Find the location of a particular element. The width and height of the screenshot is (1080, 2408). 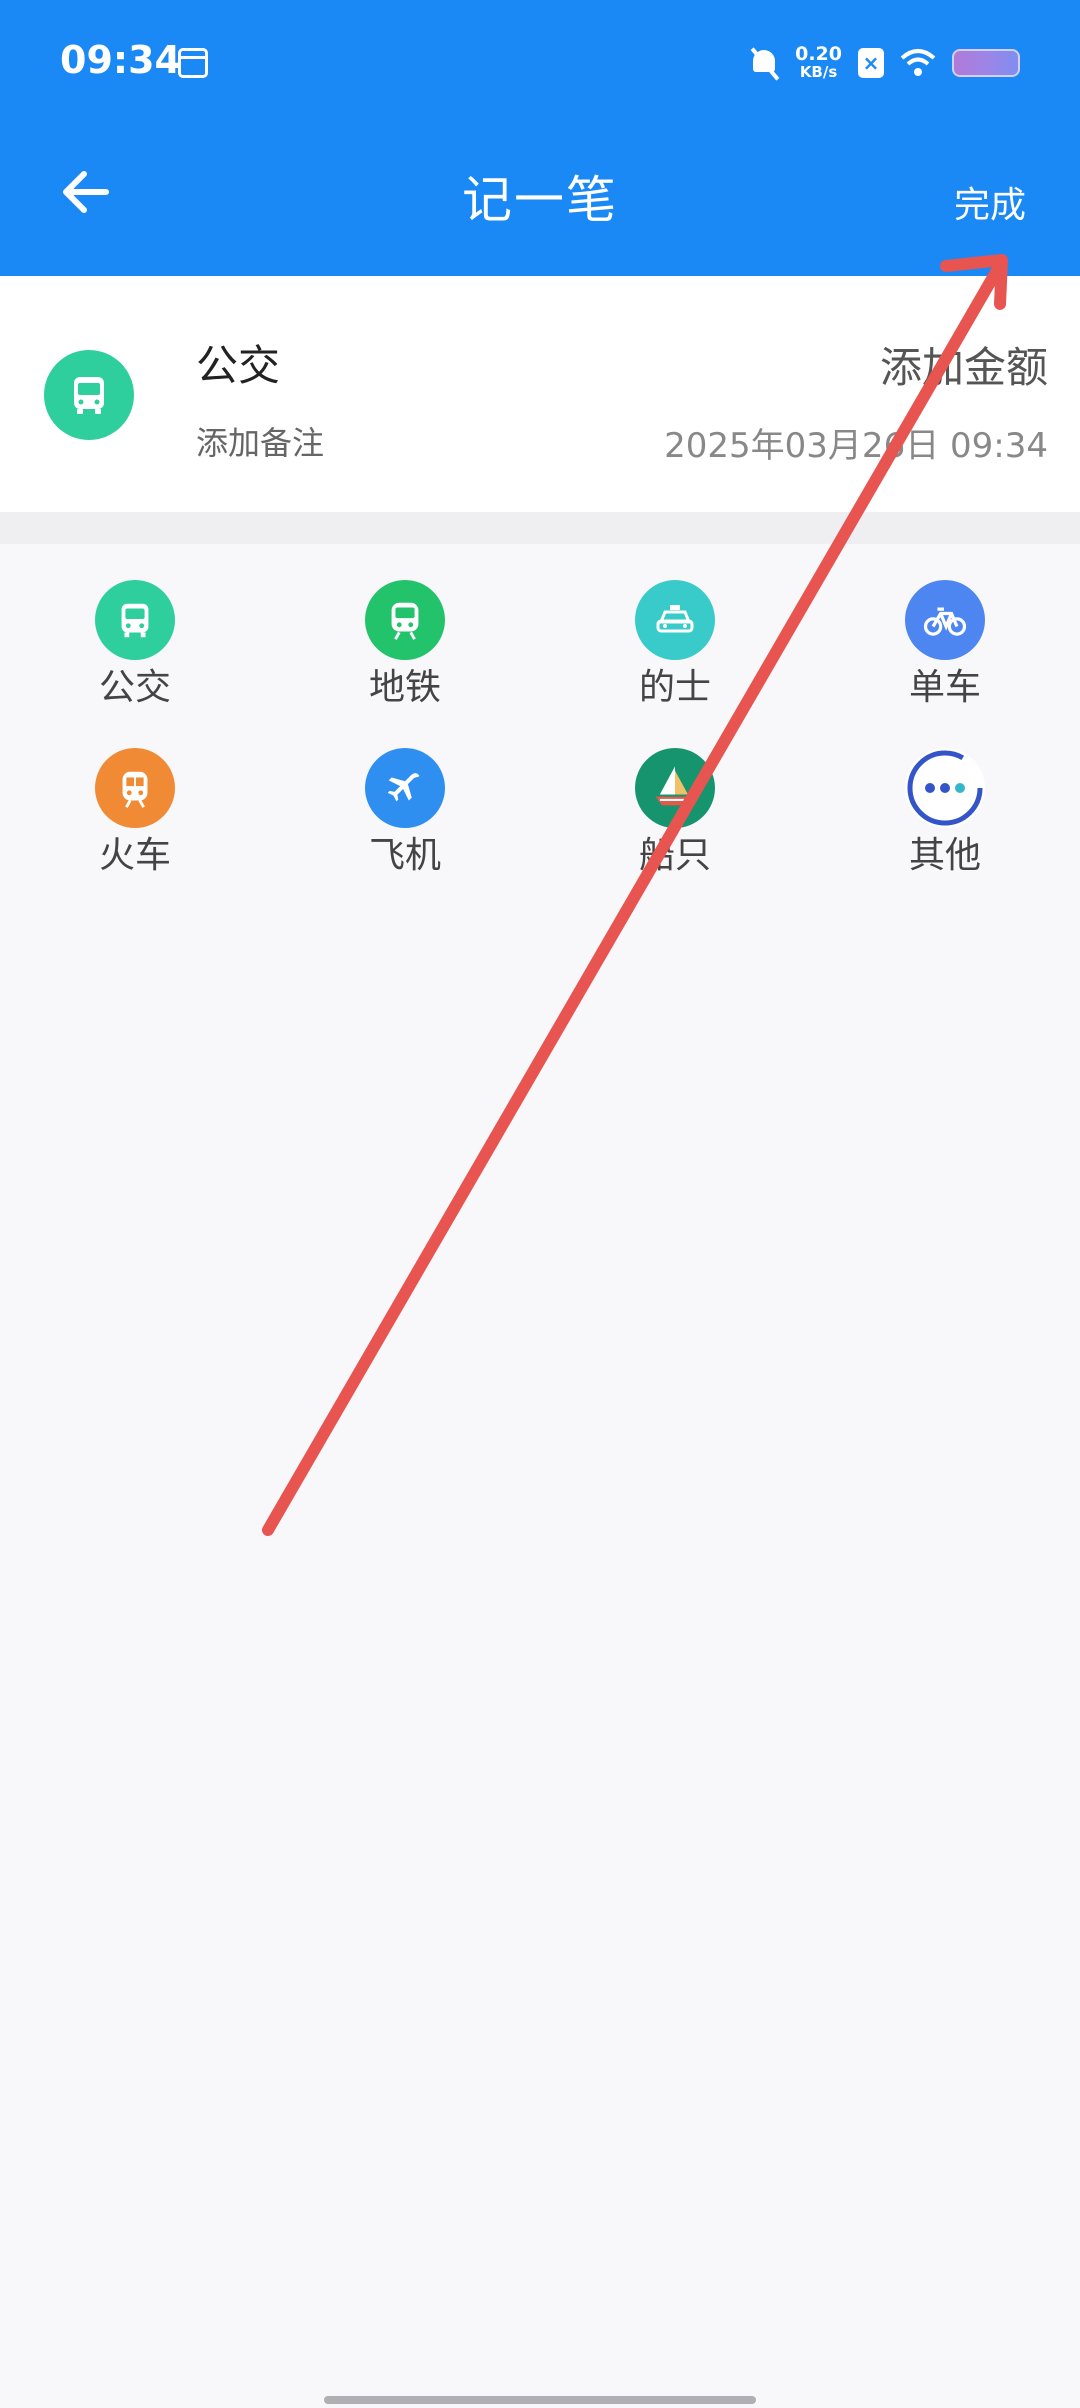

amount-input: 添加金额 is located at coordinates (964, 364).